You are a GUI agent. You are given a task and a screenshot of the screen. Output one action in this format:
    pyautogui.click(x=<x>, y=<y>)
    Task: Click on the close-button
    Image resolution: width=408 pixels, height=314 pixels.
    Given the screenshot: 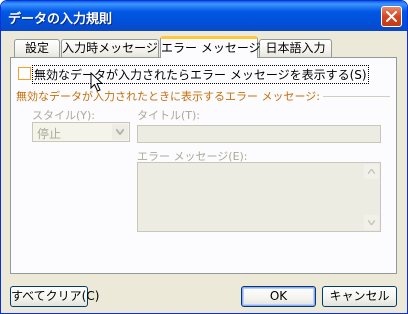 What is the action you would take?
    pyautogui.click(x=391, y=16)
    